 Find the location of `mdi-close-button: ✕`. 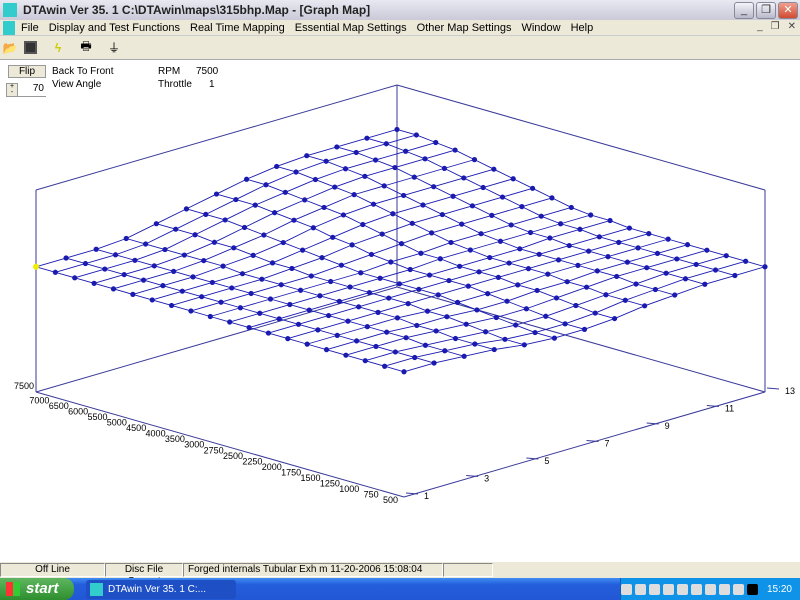

mdi-close-button: ✕ is located at coordinates (792, 26).